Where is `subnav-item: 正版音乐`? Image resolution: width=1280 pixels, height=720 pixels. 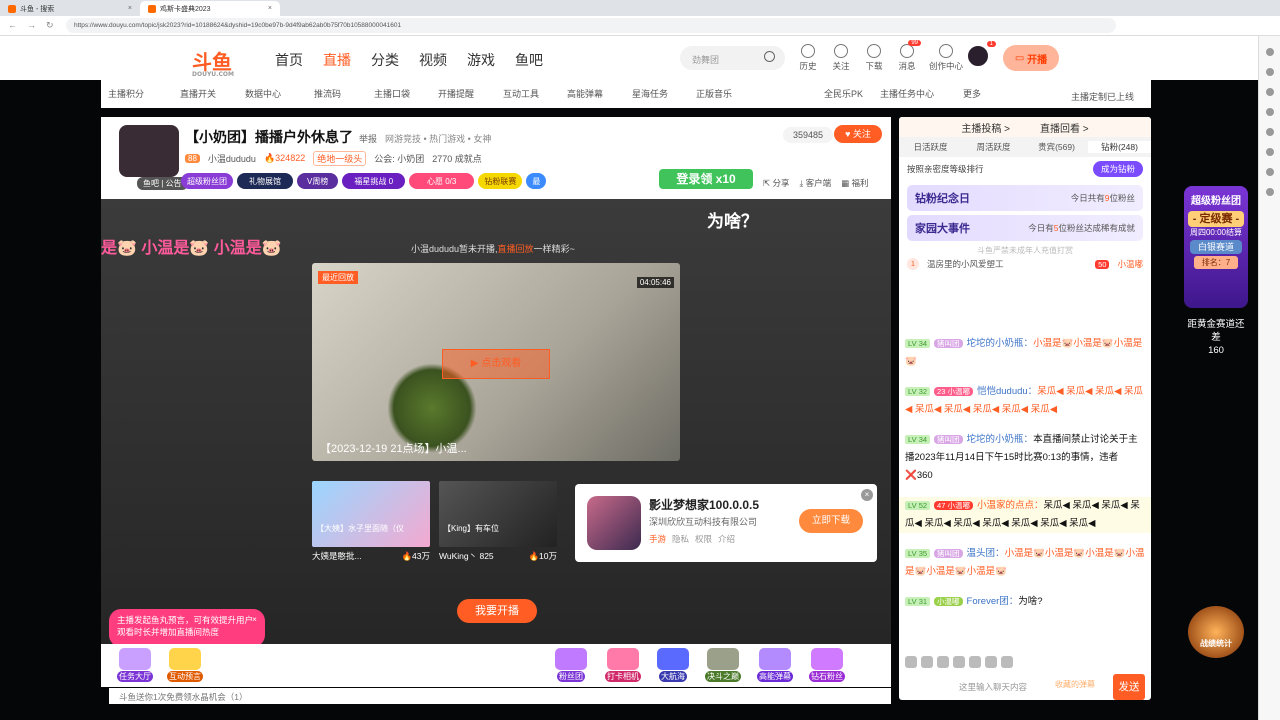 subnav-item: 正版音乐 is located at coordinates (714, 93).